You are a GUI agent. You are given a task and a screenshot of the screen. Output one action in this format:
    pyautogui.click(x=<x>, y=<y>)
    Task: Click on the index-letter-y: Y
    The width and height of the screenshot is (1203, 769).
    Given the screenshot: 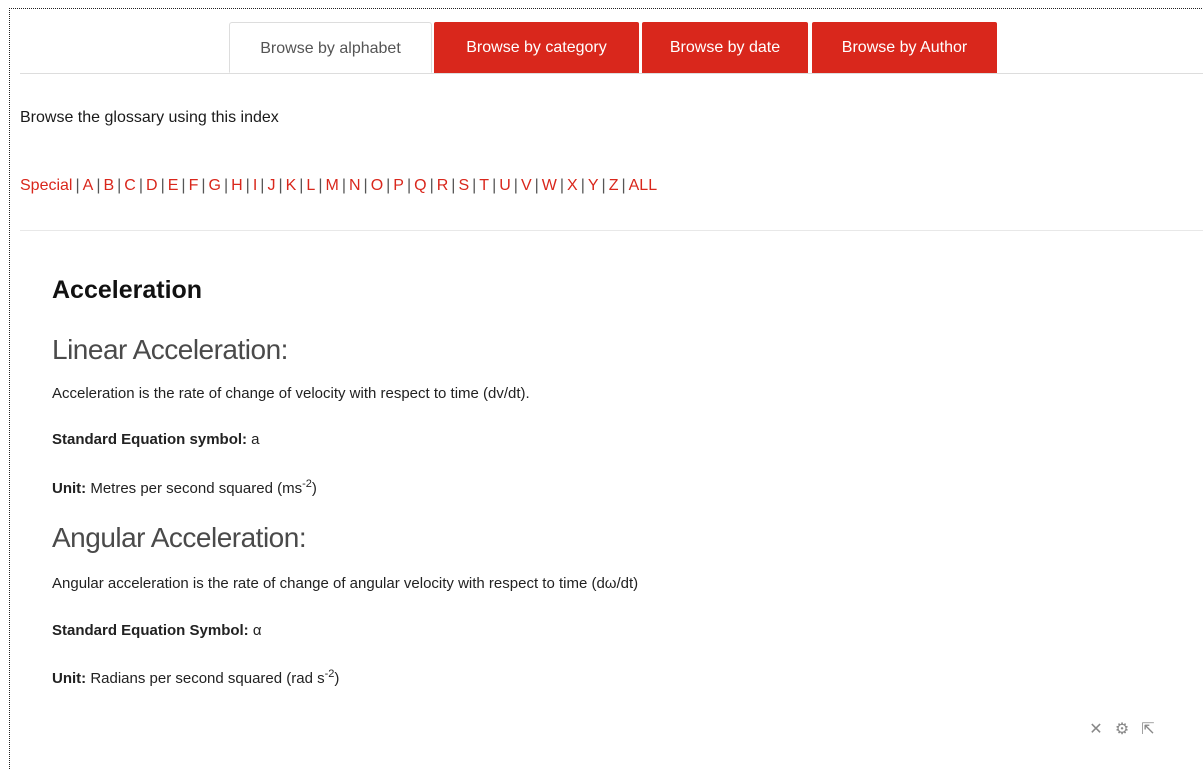 What is the action you would take?
    pyautogui.click(x=593, y=185)
    